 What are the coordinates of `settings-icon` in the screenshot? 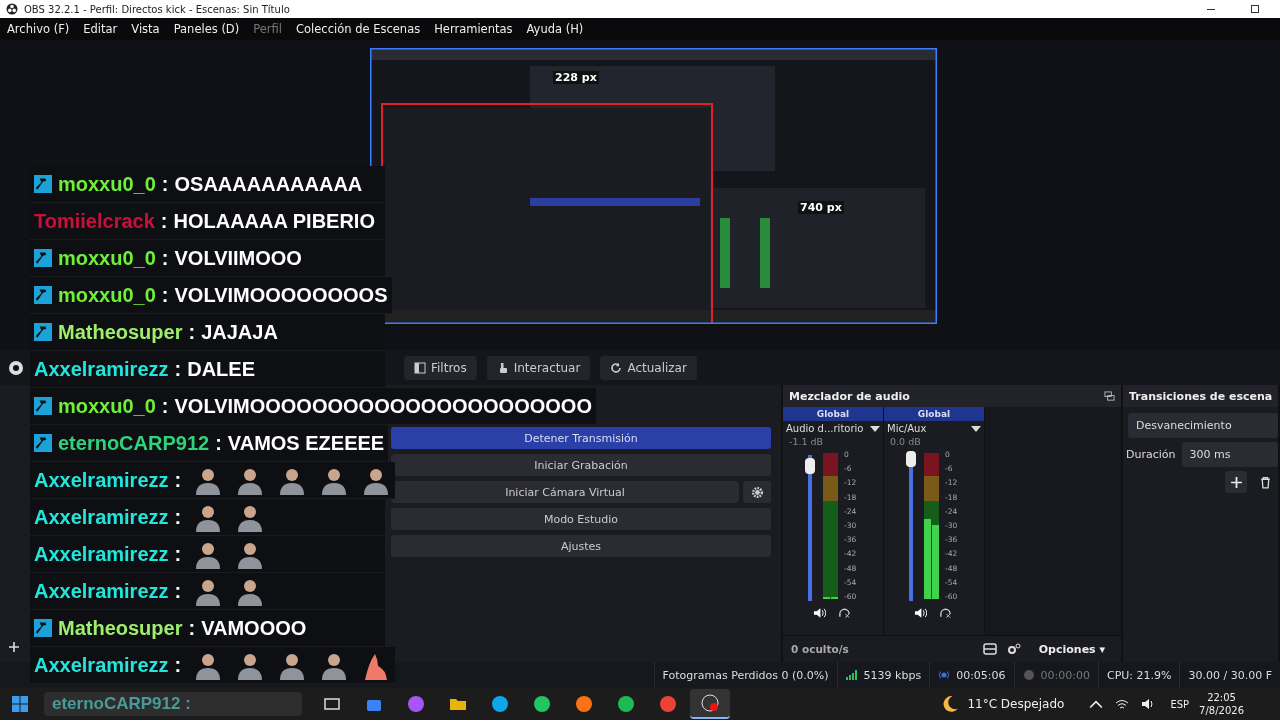 It's located at (1013, 649).